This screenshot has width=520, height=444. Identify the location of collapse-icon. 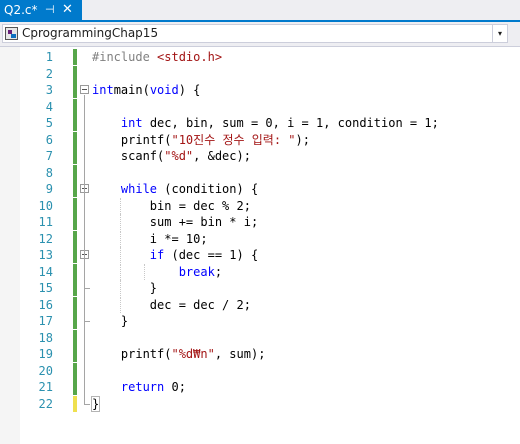
(84, 89).